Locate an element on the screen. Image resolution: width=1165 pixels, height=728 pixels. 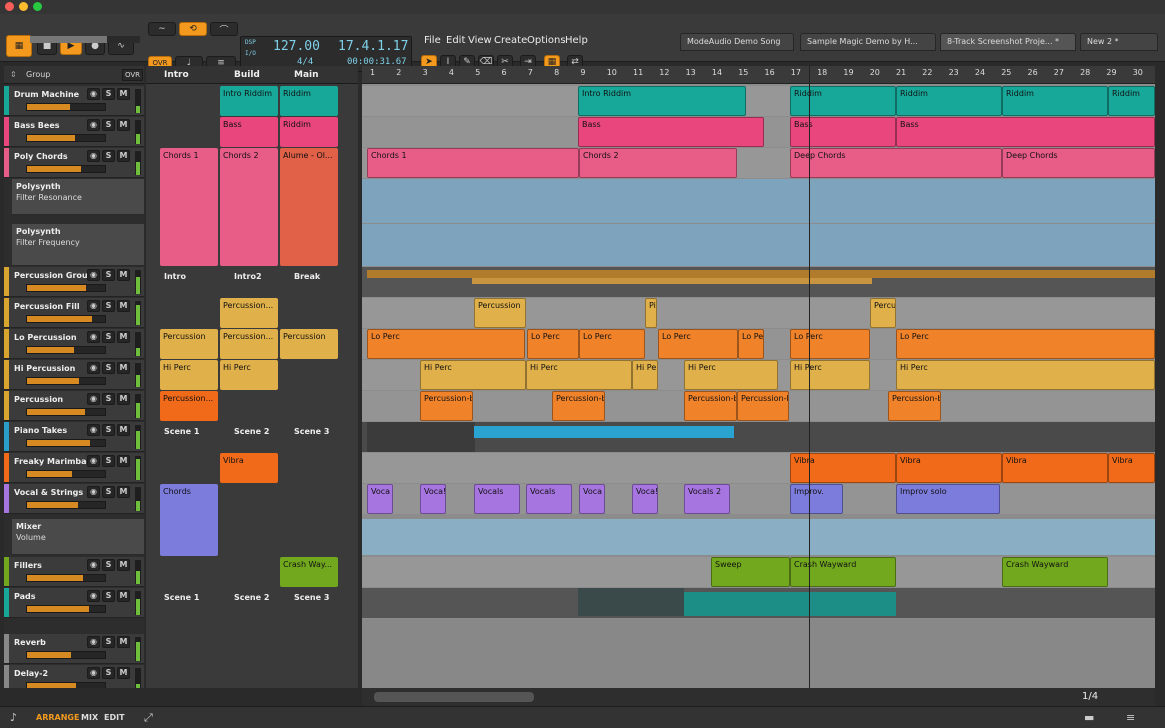
punch-button: ⌒ is located at coordinates (224, 29).